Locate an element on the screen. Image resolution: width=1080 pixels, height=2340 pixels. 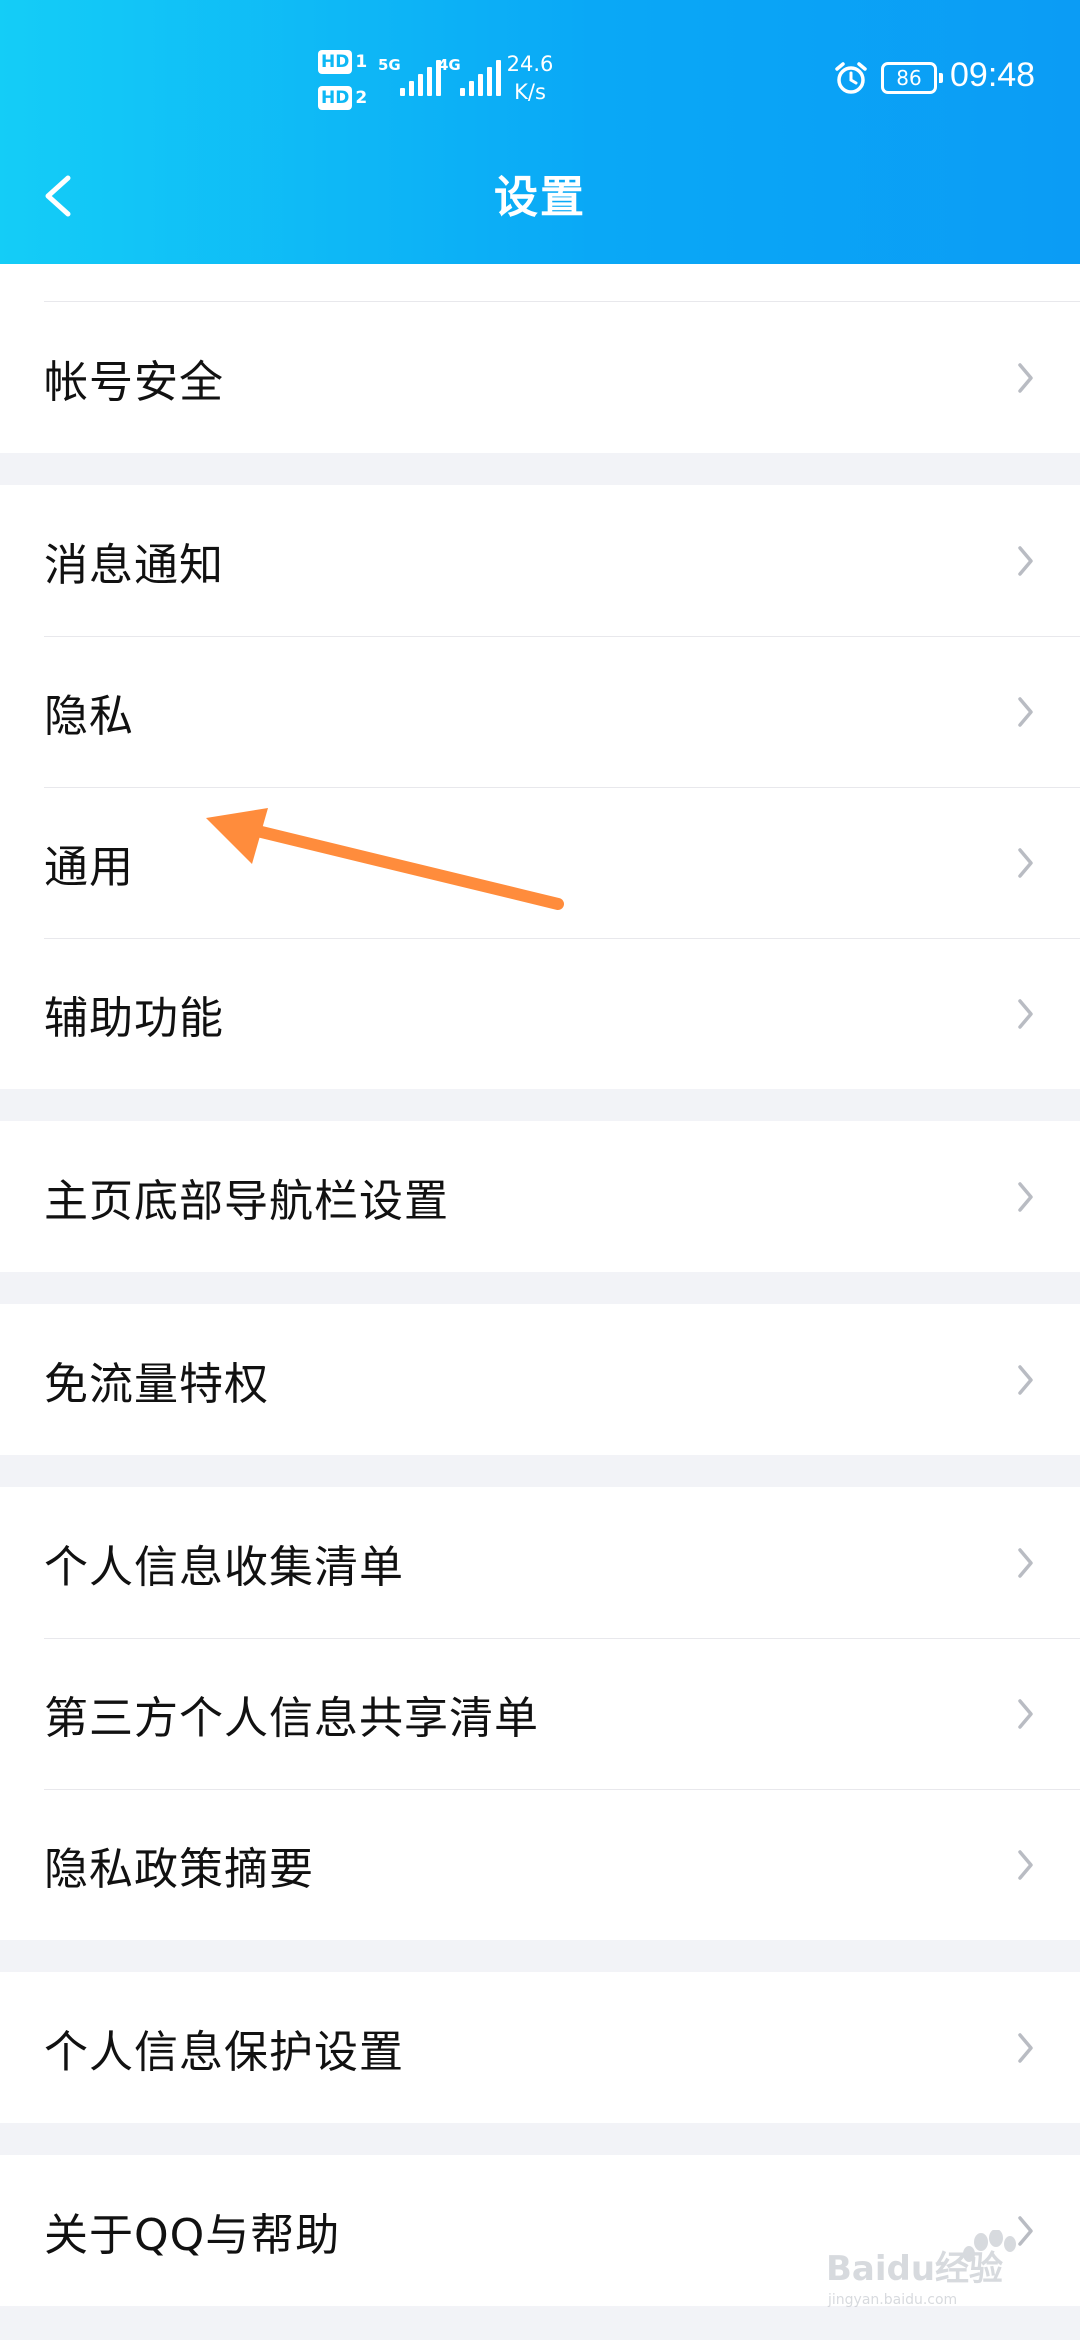
status-time: 09:48 is located at coordinates (993, 75).